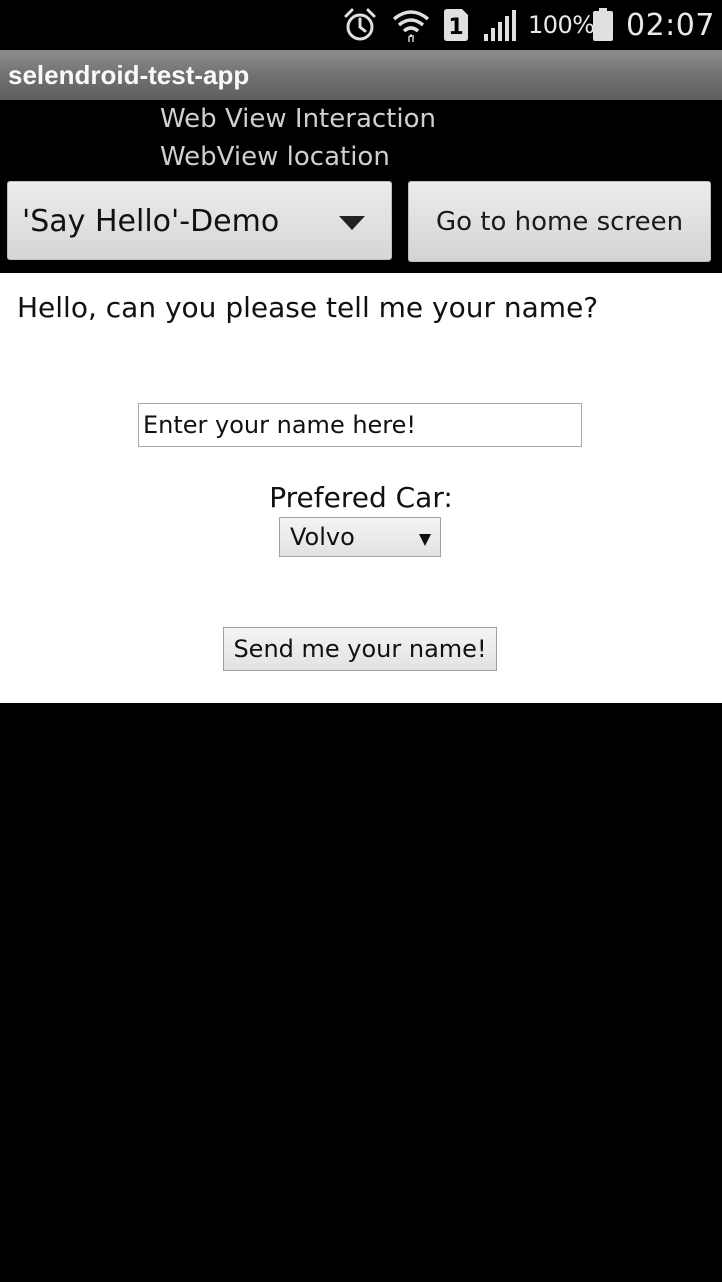  I want to click on select-arrow-icon, so click(425, 540).